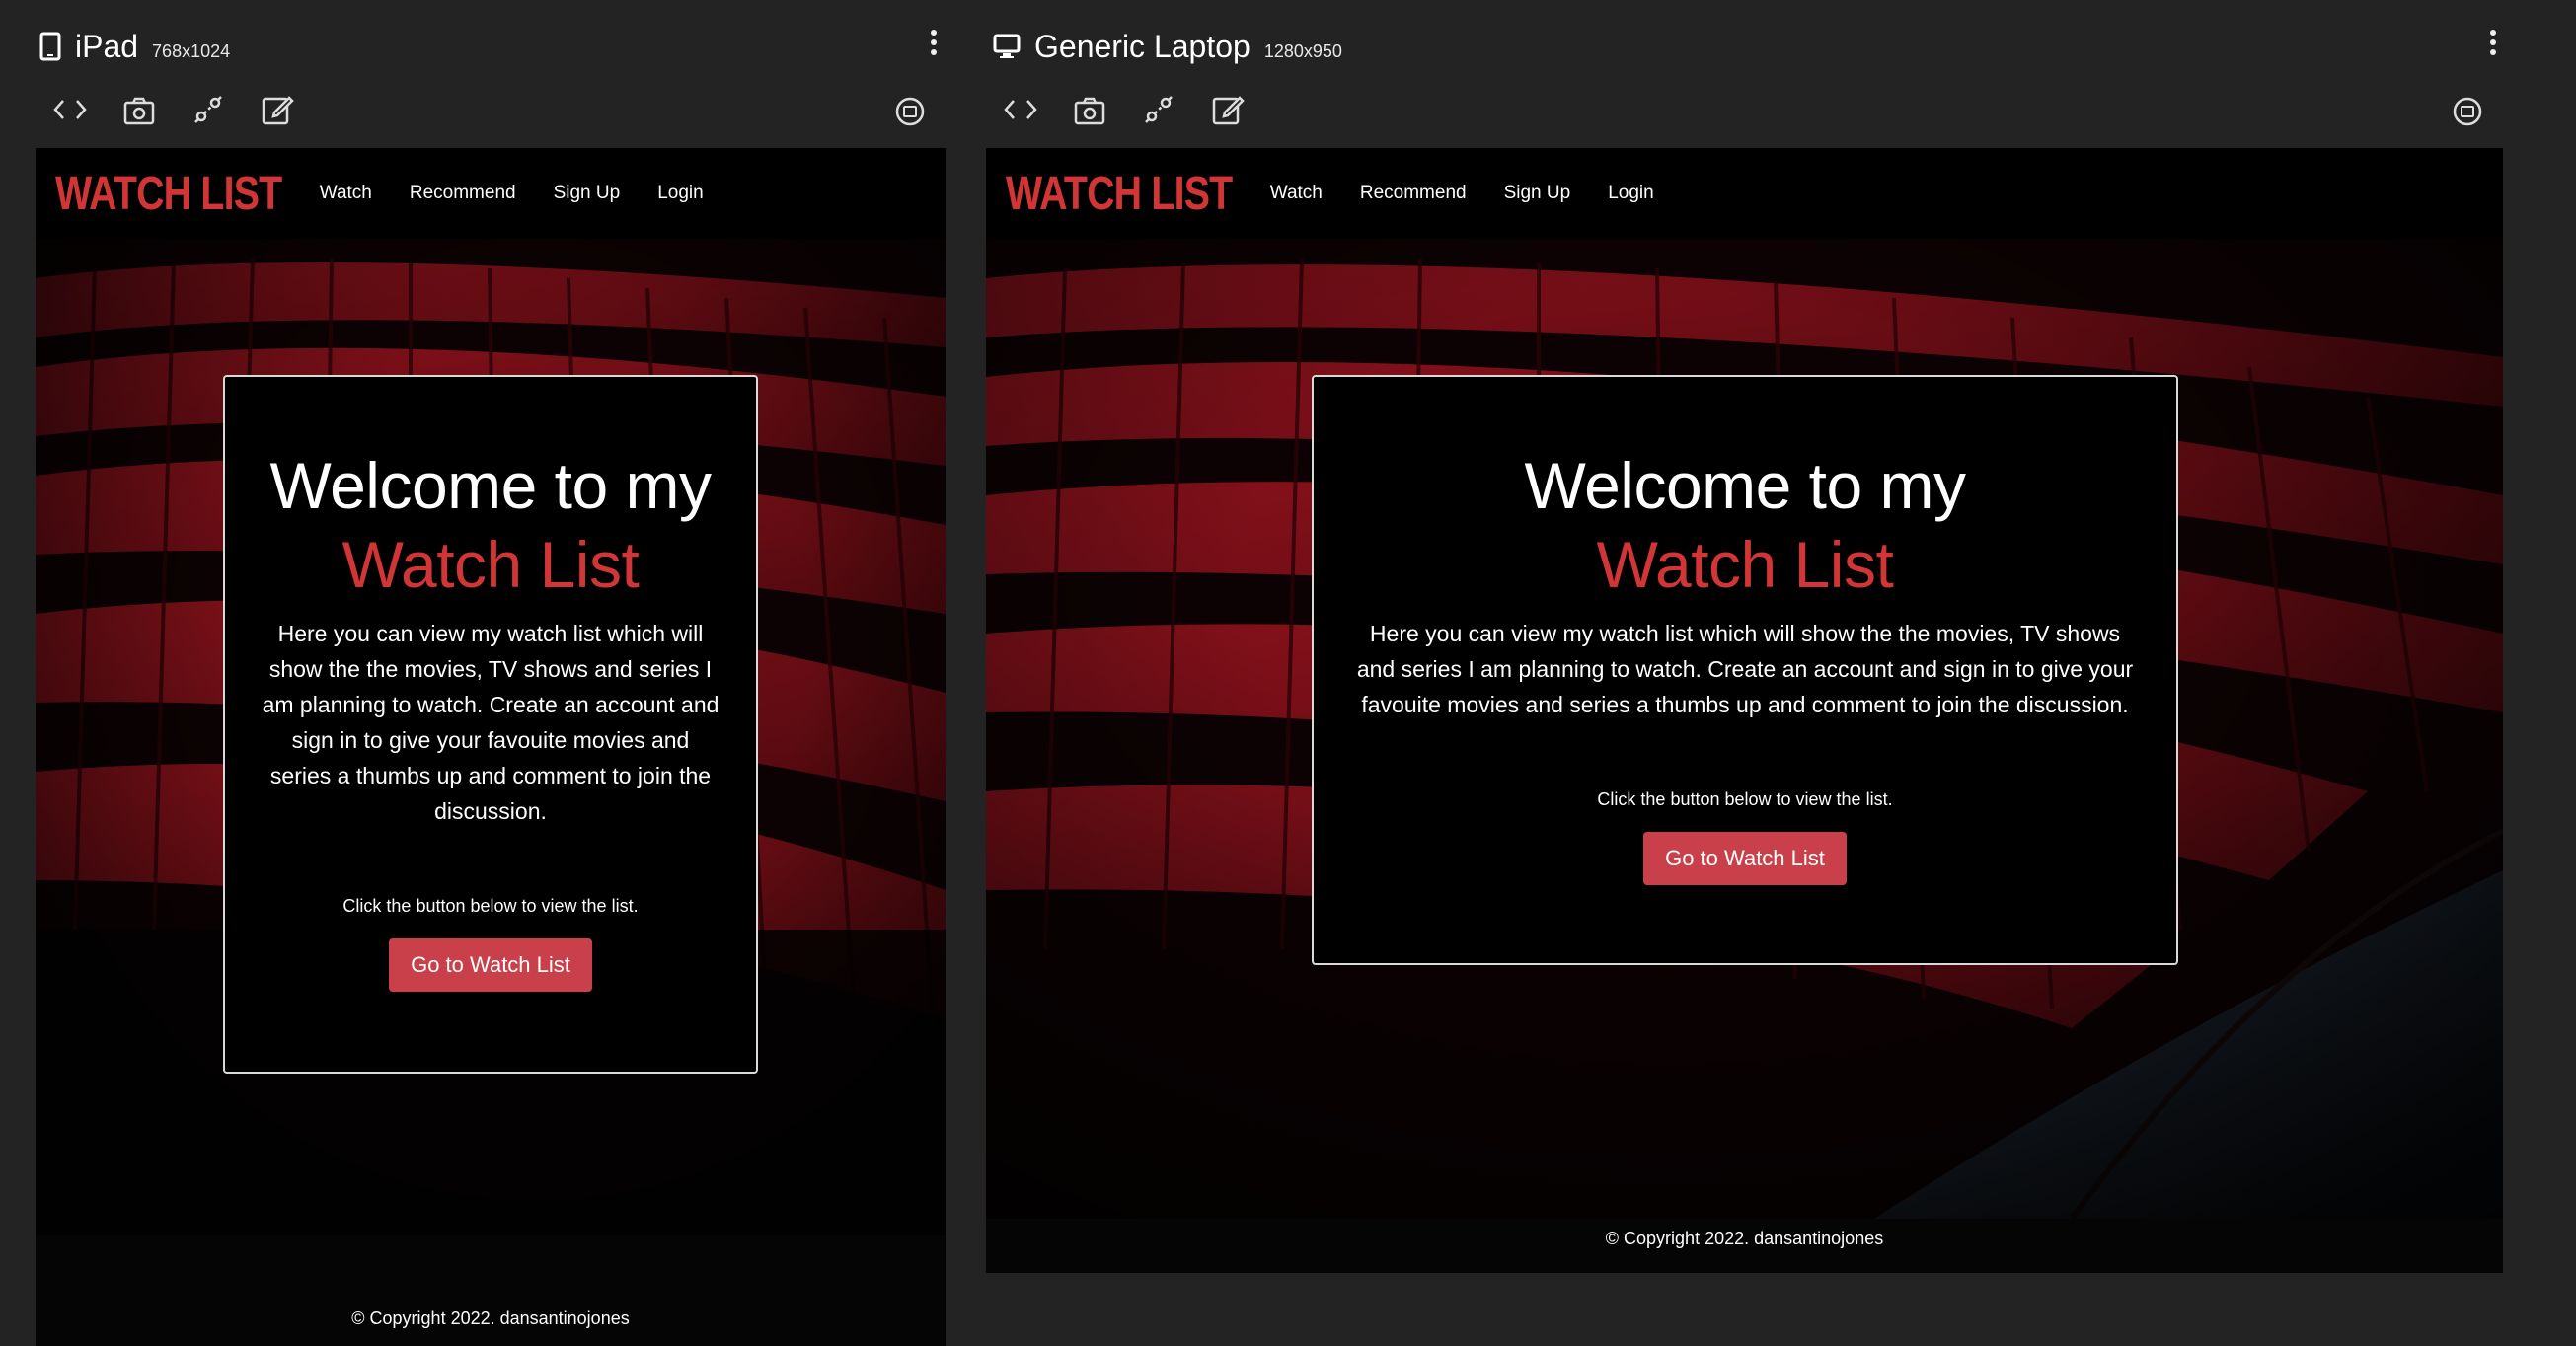 The height and width of the screenshot is (1346, 2576). Describe the element at coordinates (1007, 46) in the screenshot. I see `monitor-icon` at that location.